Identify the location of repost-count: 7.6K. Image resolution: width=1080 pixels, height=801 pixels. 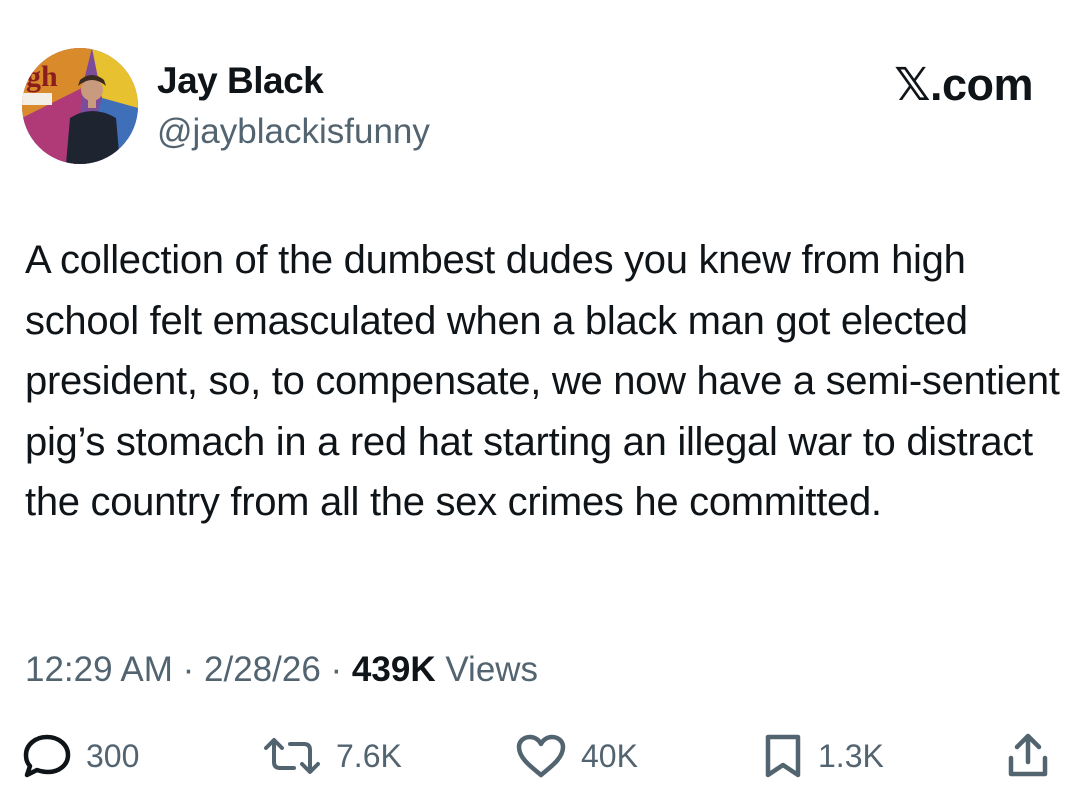
(369, 755).